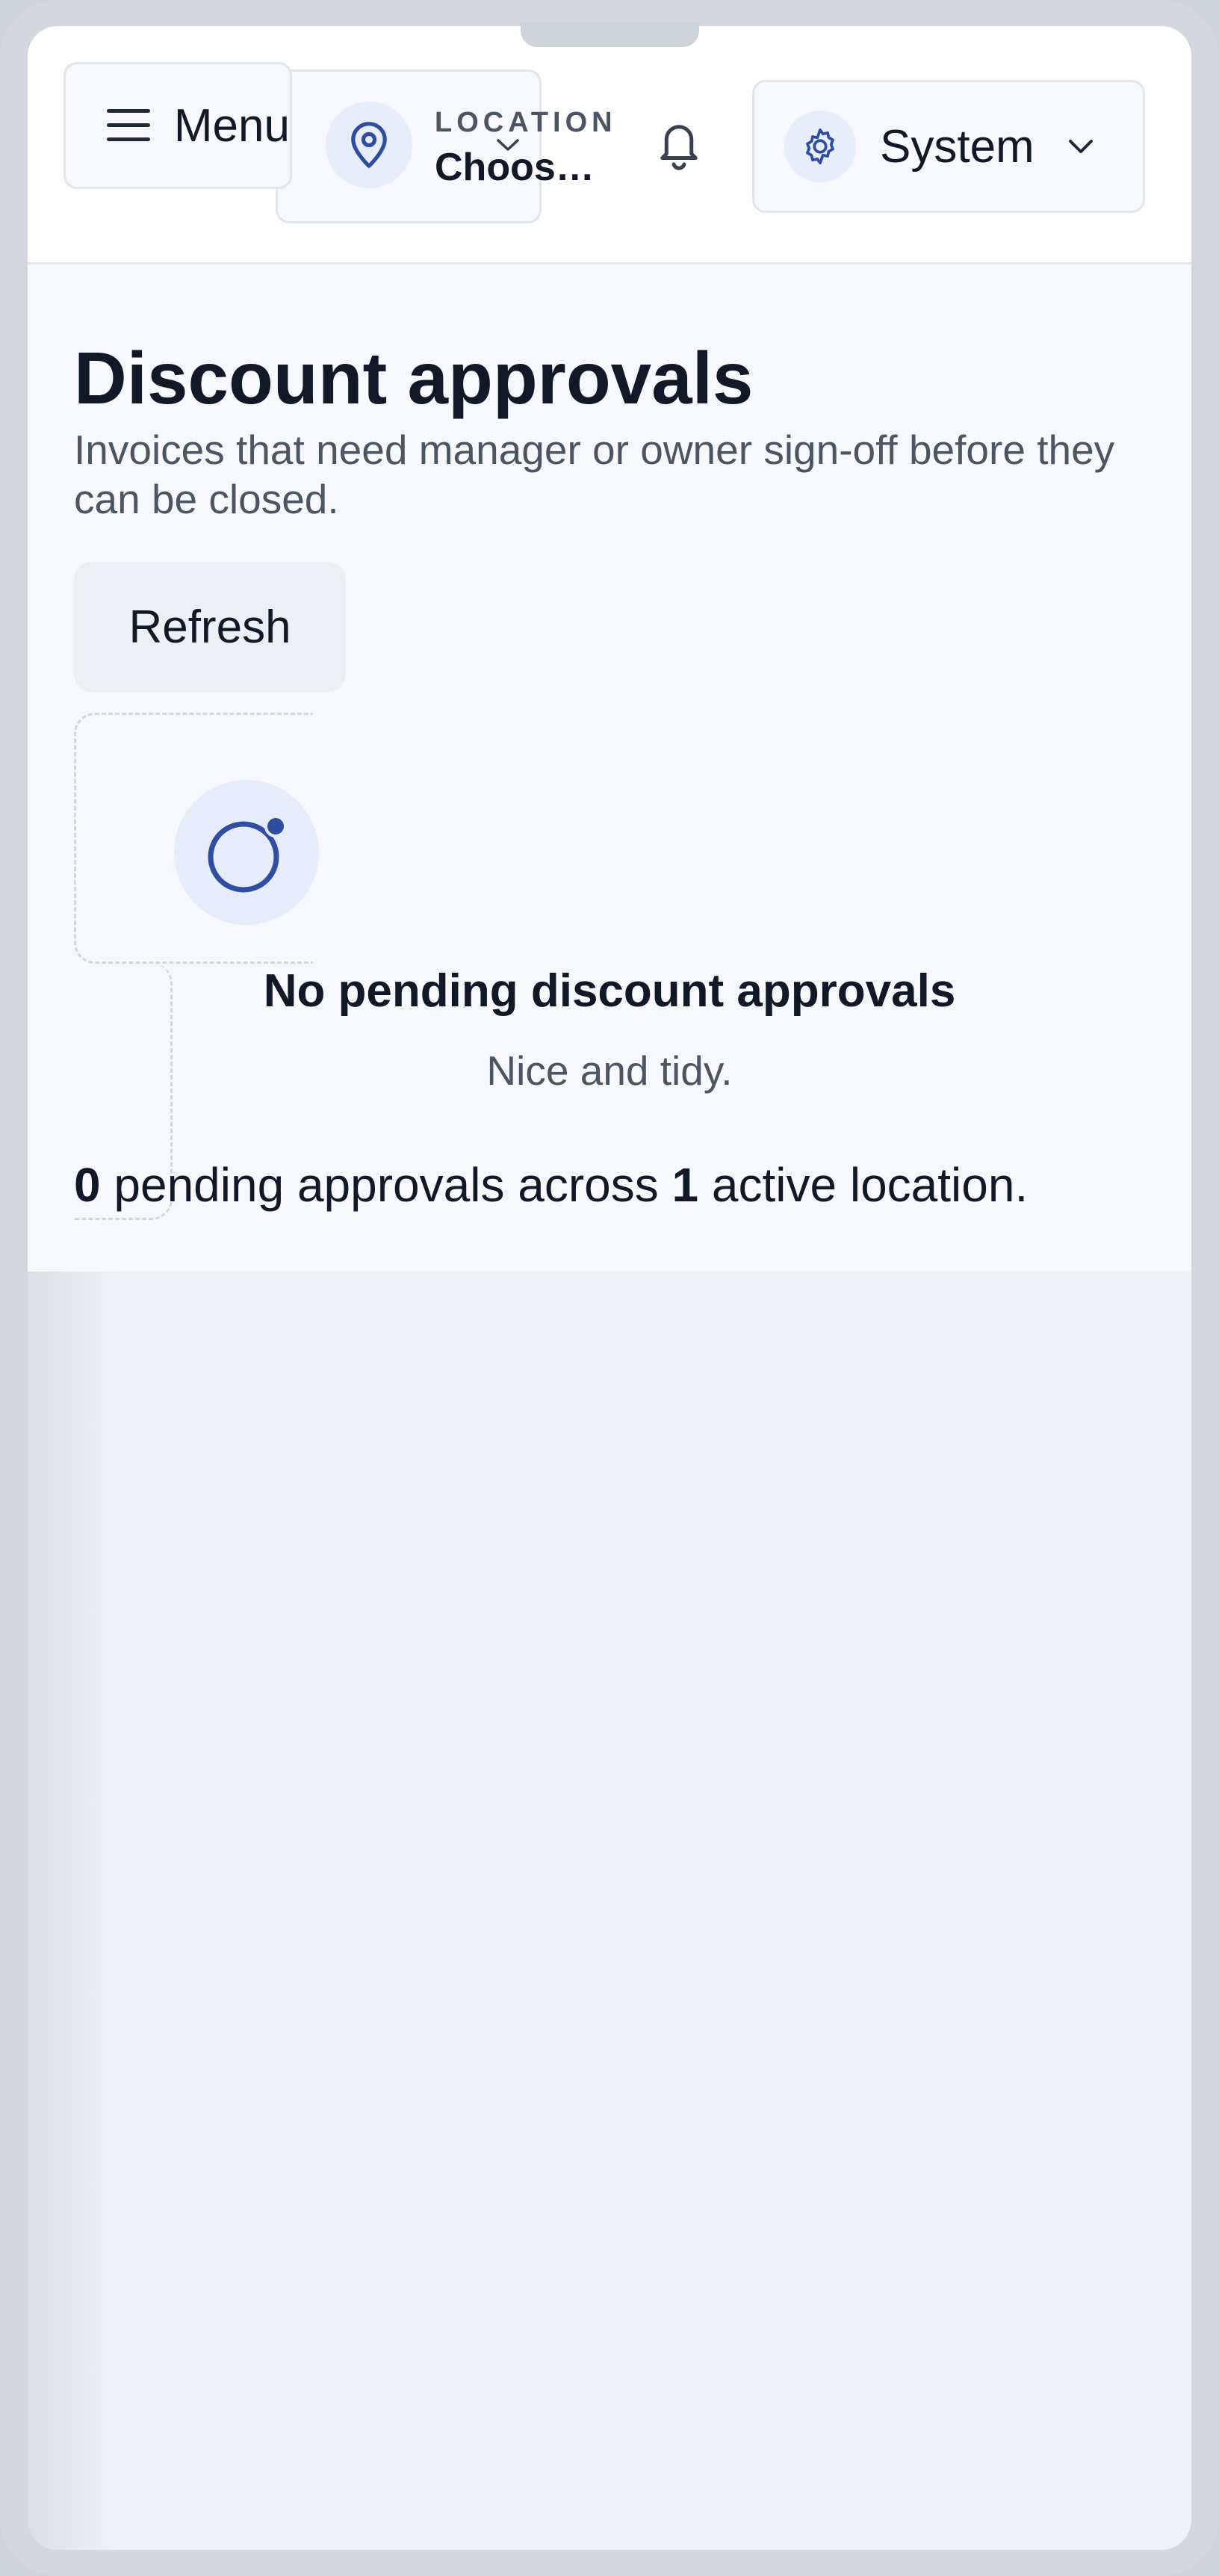 Image resolution: width=1219 pixels, height=2576 pixels. What do you see at coordinates (246, 852) in the screenshot?
I see `ring-with-dot-icon` at bounding box center [246, 852].